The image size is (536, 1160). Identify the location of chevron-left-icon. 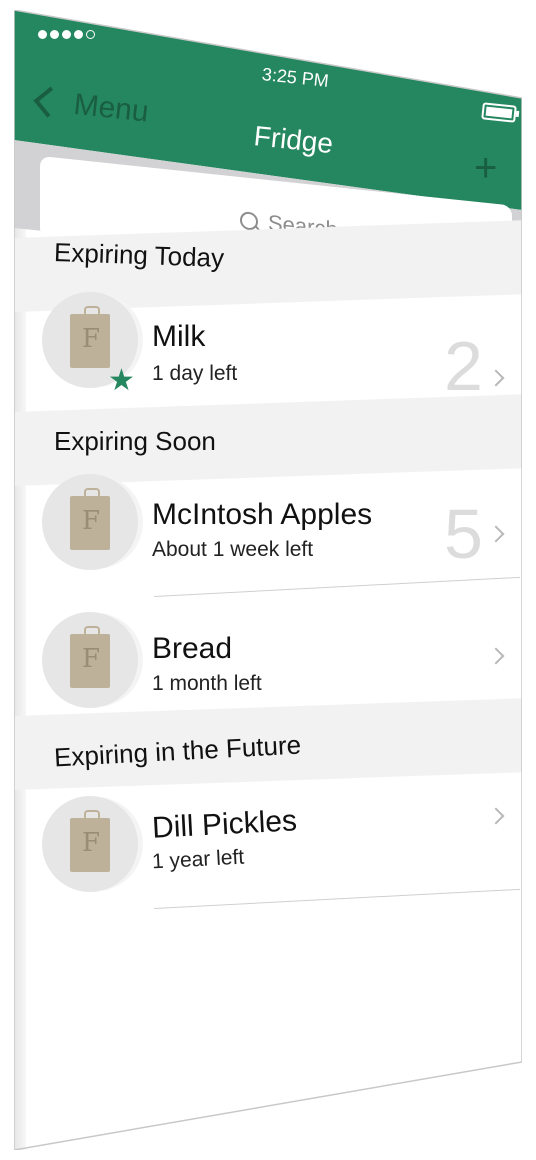
(49, 102).